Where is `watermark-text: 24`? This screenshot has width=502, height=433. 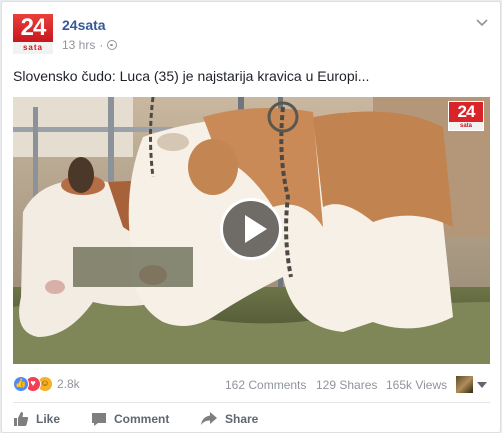
watermark-text: 24 is located at coordinates (466, 111).